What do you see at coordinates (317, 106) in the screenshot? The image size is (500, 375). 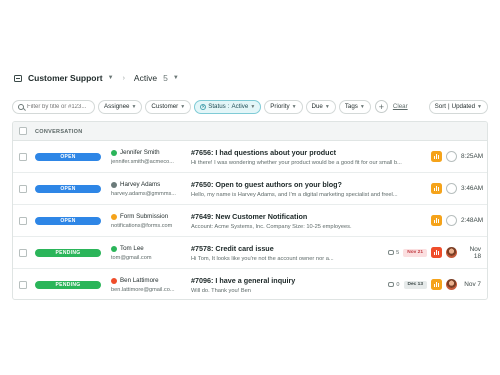 I see `due-filter-label: Due` at bounding box center [317, 106].